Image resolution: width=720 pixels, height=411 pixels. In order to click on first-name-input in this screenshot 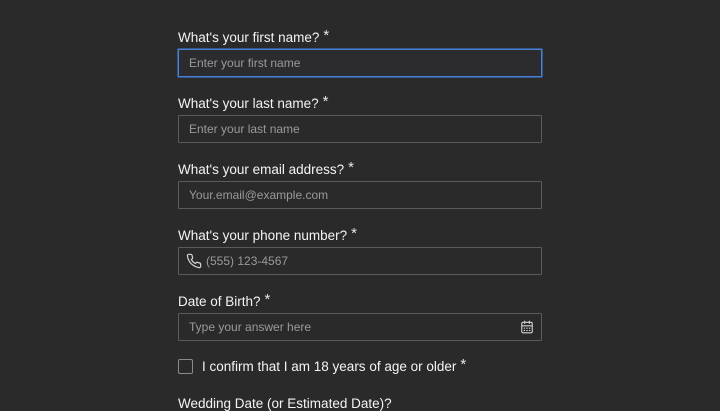, I will do `click(360, 63)`.